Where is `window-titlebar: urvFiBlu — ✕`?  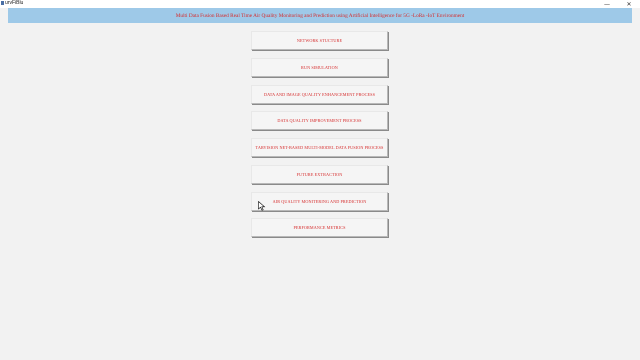
window-titlebar: urvFiBlu — ✕ is located at coordinates (320, 4).